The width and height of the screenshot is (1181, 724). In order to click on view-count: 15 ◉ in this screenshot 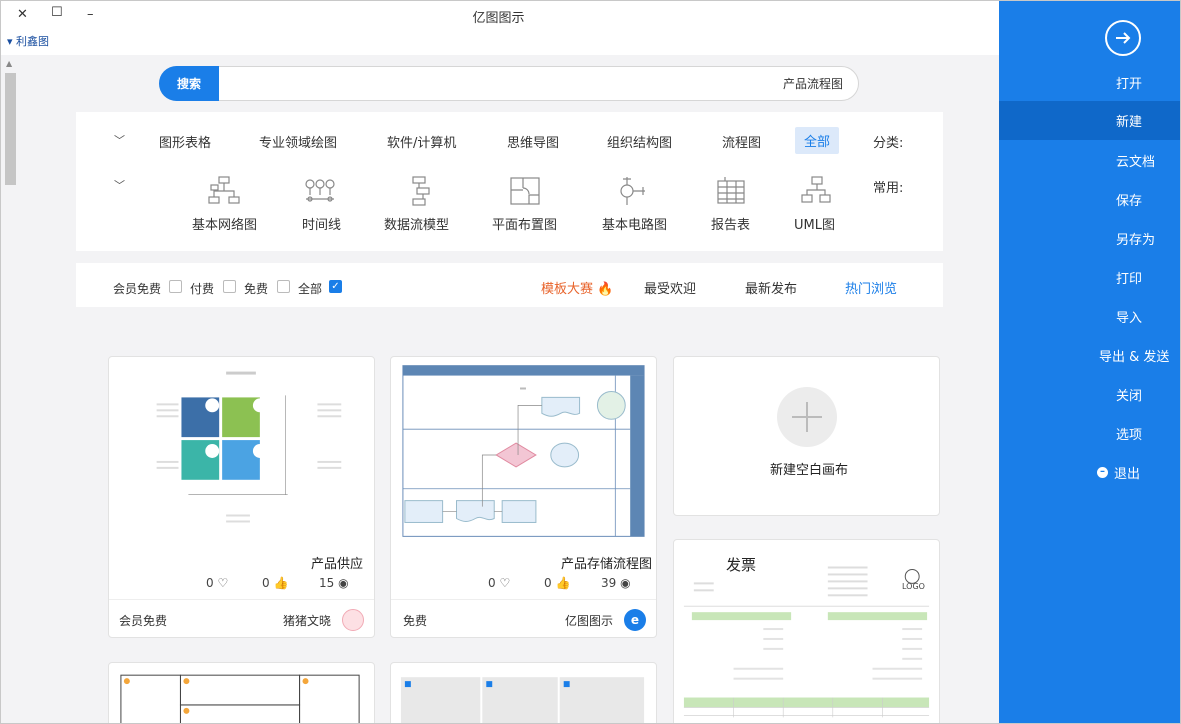, I will do `click(334, 583)`.